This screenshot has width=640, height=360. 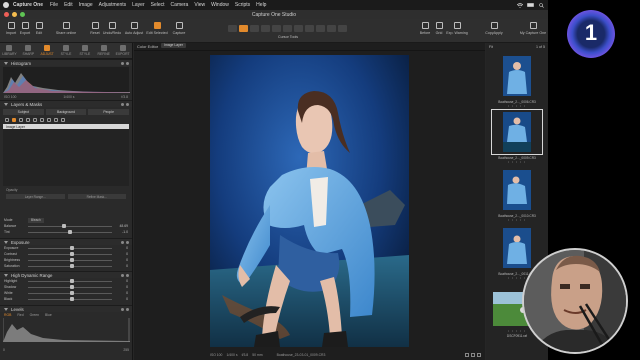 What do you see at coordinates (126, 350) in the screenshot?
I see `levels-high-value: 255` at bounding box center [126, 350].